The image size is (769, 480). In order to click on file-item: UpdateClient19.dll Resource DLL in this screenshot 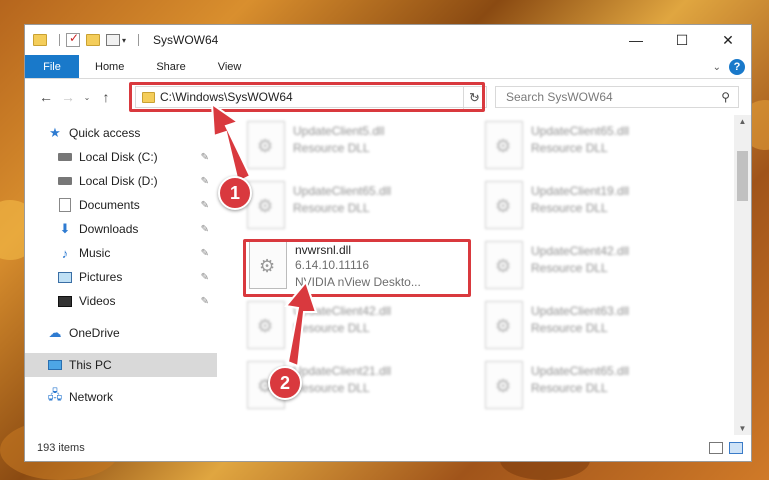, I will do `click(600, 206)`.